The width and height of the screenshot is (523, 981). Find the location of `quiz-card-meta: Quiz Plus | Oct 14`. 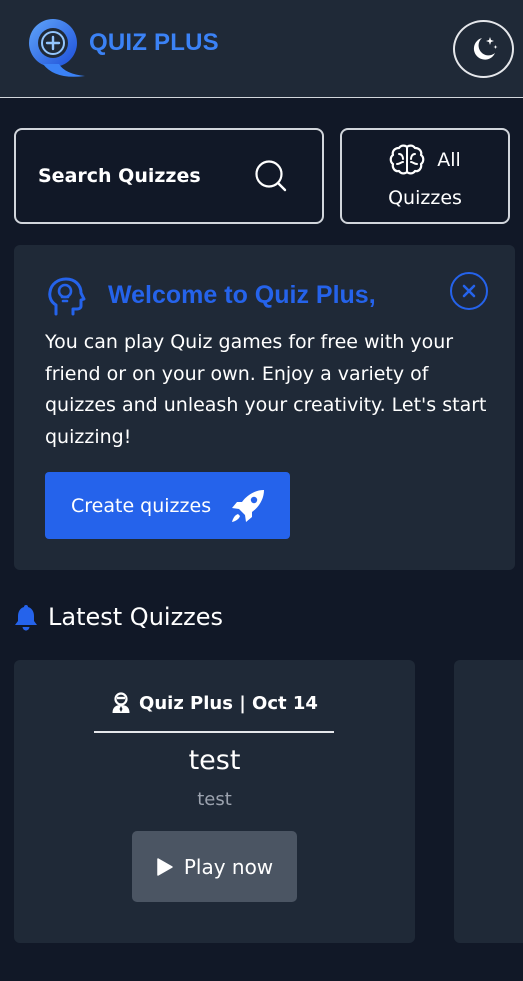

quiz-card-meta: Quiz Plus | Oct 14 is located at coordinates (214, 703).